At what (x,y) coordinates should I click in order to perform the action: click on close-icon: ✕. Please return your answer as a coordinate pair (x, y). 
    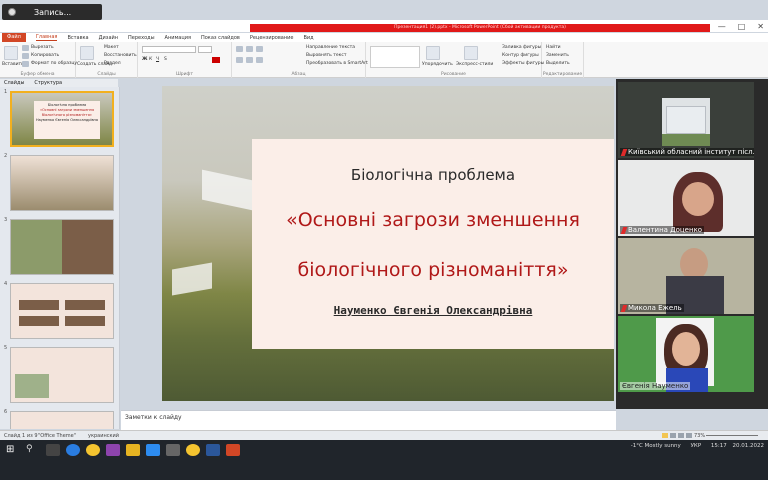
    Looking at the image, I should click on (760, 26).